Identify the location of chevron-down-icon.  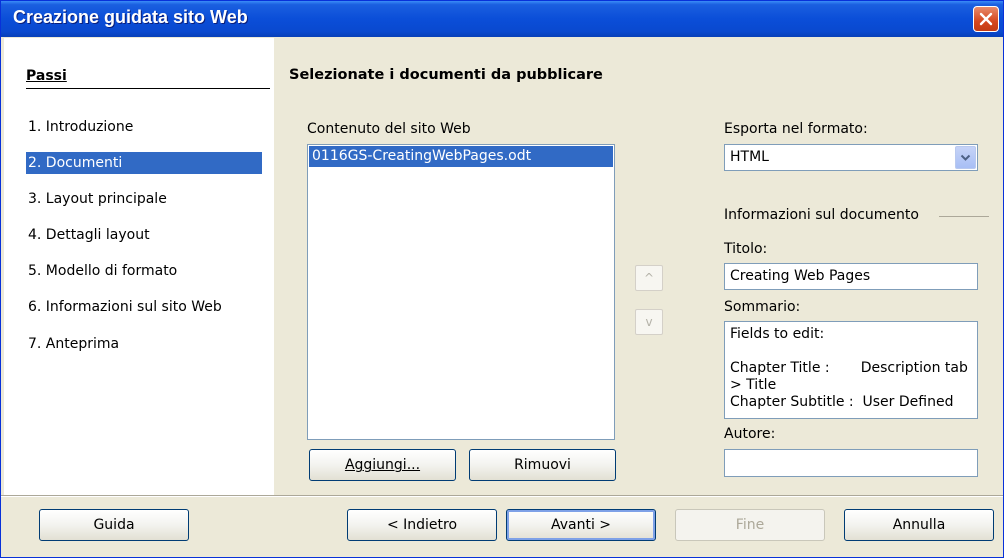
(965, 157).